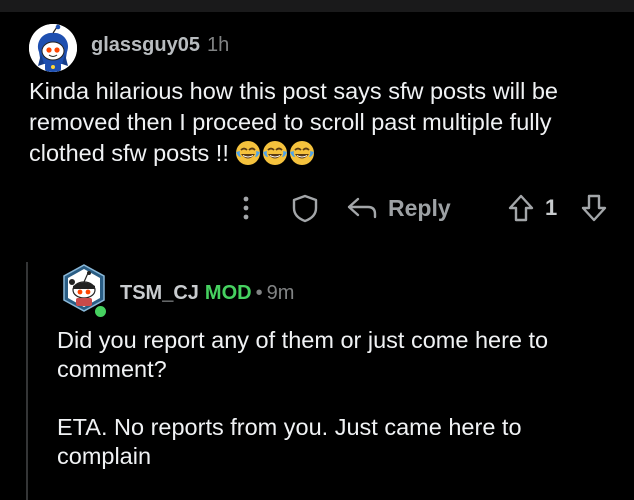 Image resolution: width=634 pixels, height=500 pixels. Describe the element at coordinates (228, 293) in the screenshot. I see `mod-badge: MOD` at that location.